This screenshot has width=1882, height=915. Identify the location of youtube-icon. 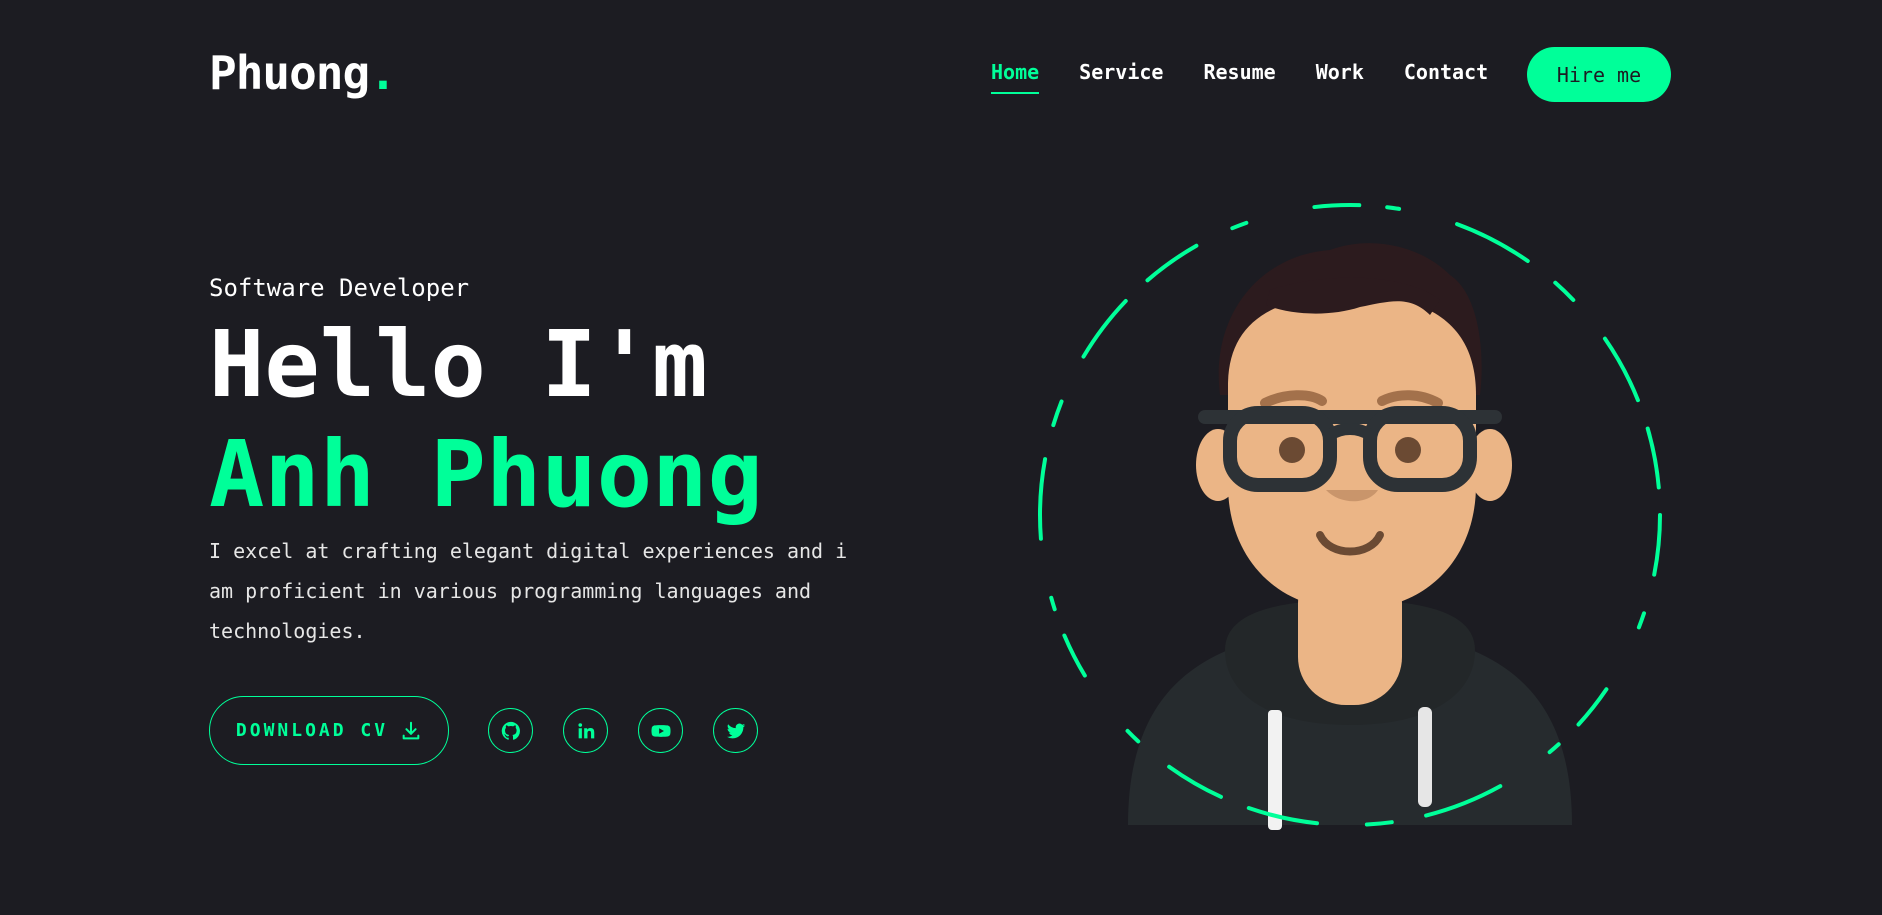
(660, 730).